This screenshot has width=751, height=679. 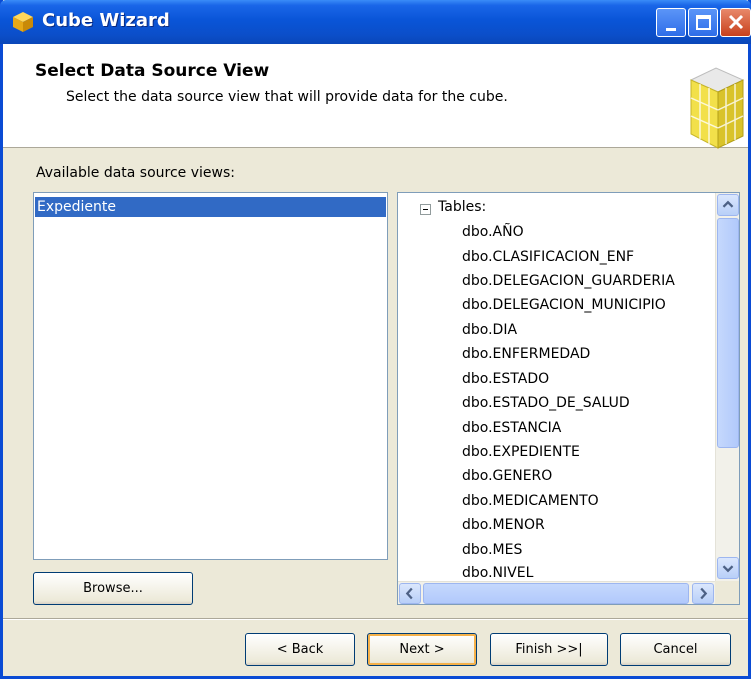 I want to click on scroll-right-button, so click(x=703, y=593).